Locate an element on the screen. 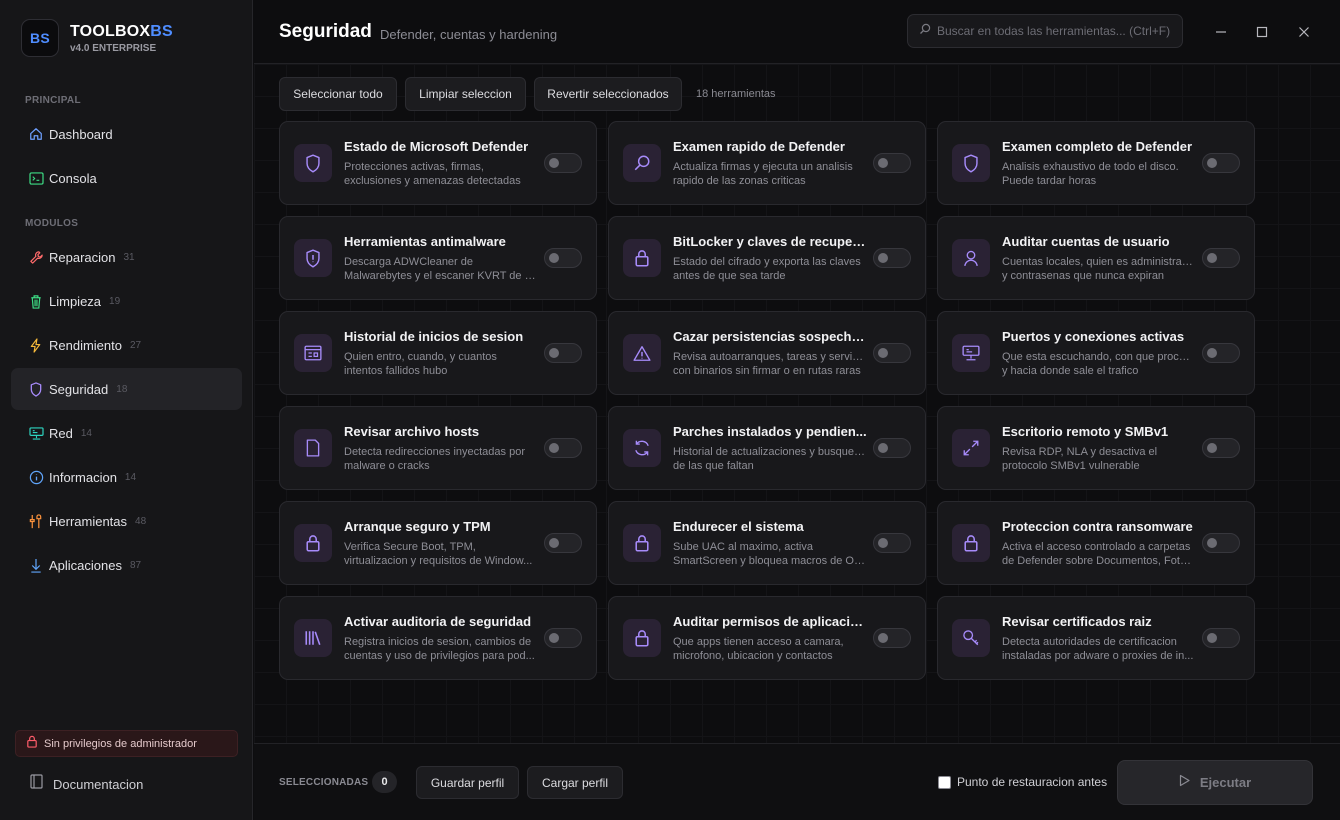  bolt-icon is located at coordinates (36, 345).